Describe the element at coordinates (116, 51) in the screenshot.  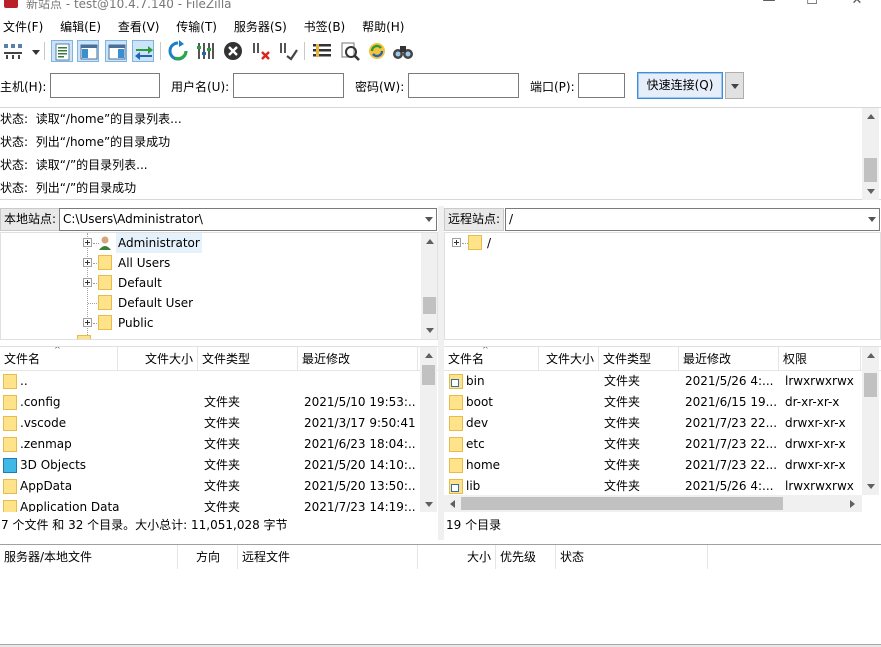
I see `toggle-remote-tree-icon` at that location.